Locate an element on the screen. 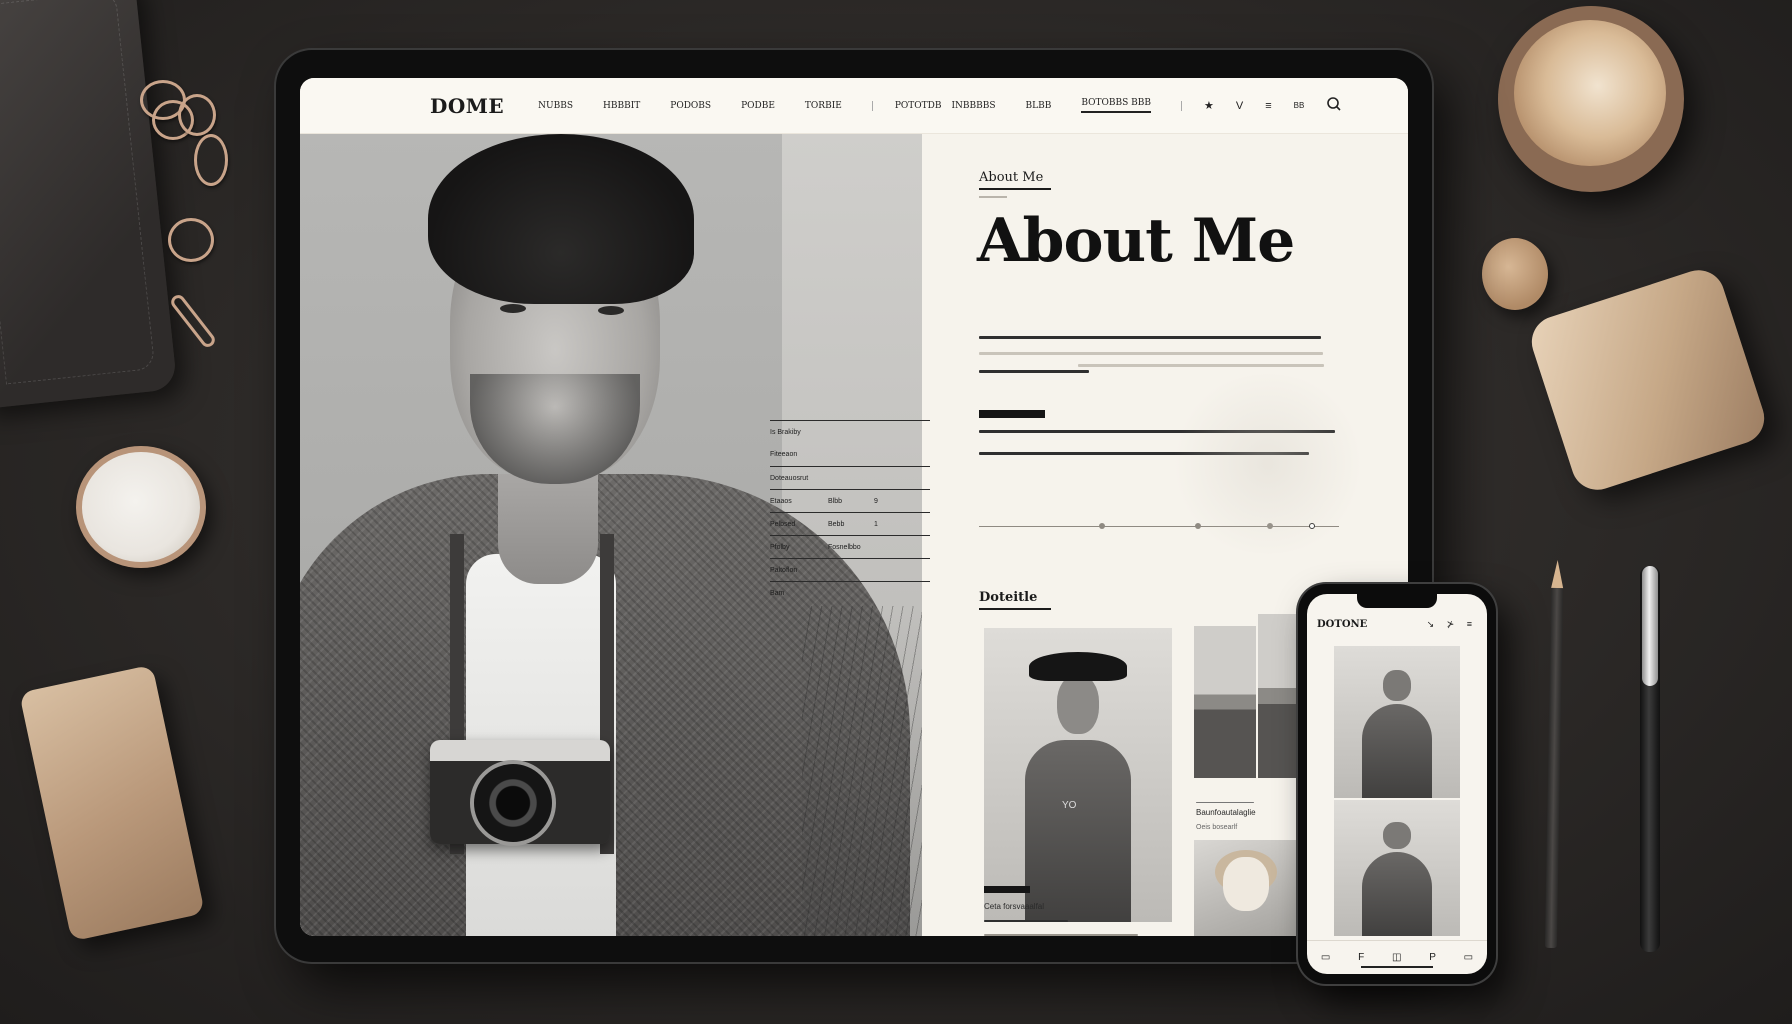 The height and width of the screenshot is (1024, 1792). coffee-cup is located at coordinates (1591, 99).